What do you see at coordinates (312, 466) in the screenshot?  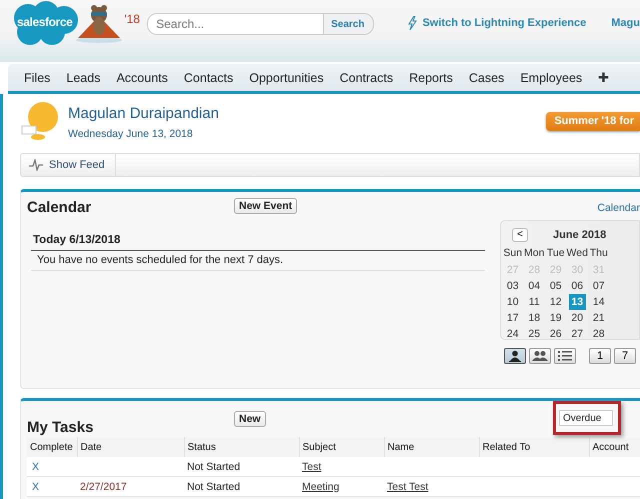 I see `subject-link: Test` at bounding box center [312, 466].